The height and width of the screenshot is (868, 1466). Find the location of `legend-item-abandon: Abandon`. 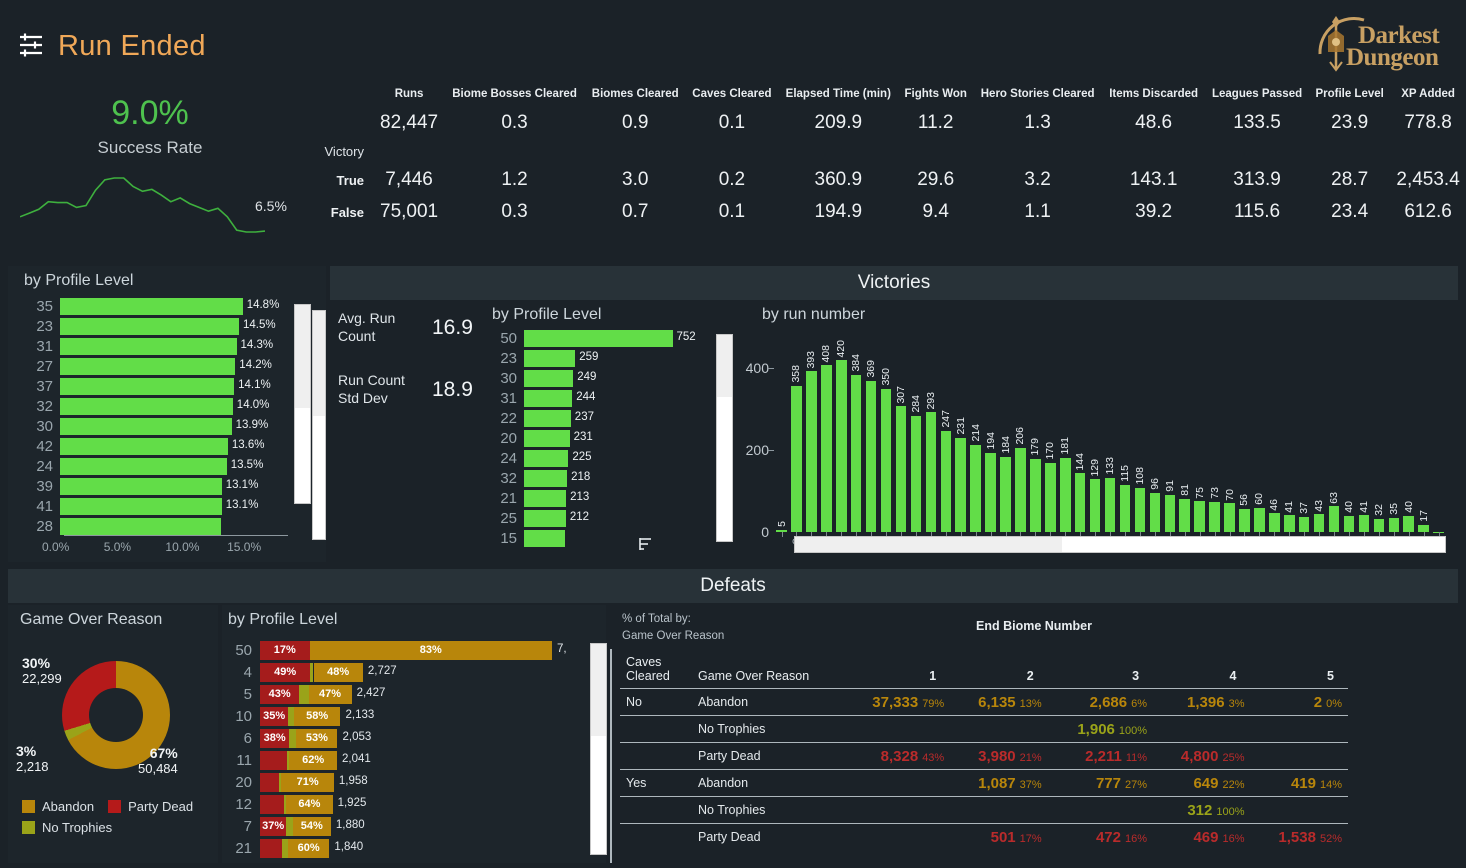

legend-item-abandon: Abandon is located at coordinates (58, 806).